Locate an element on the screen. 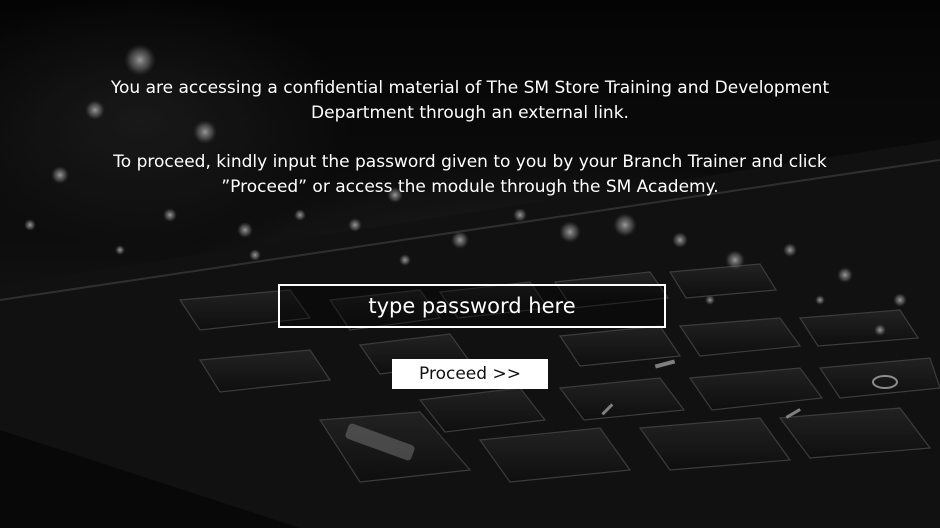  password-field-container is located at coordinates (472, 306).